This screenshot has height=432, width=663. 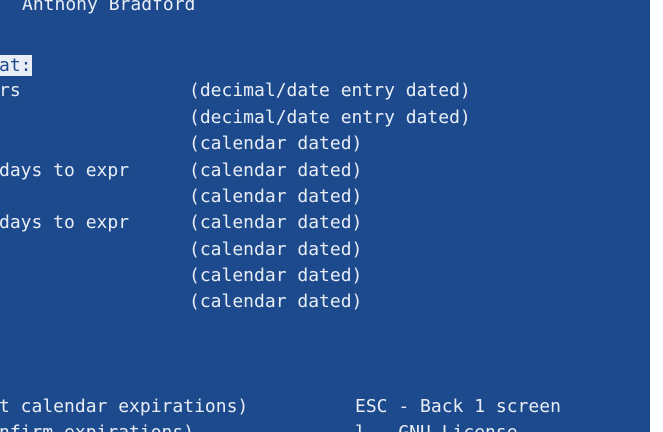 I want to click on menu-option-6-desc: (calendar dated), so click(x=276, y=222).